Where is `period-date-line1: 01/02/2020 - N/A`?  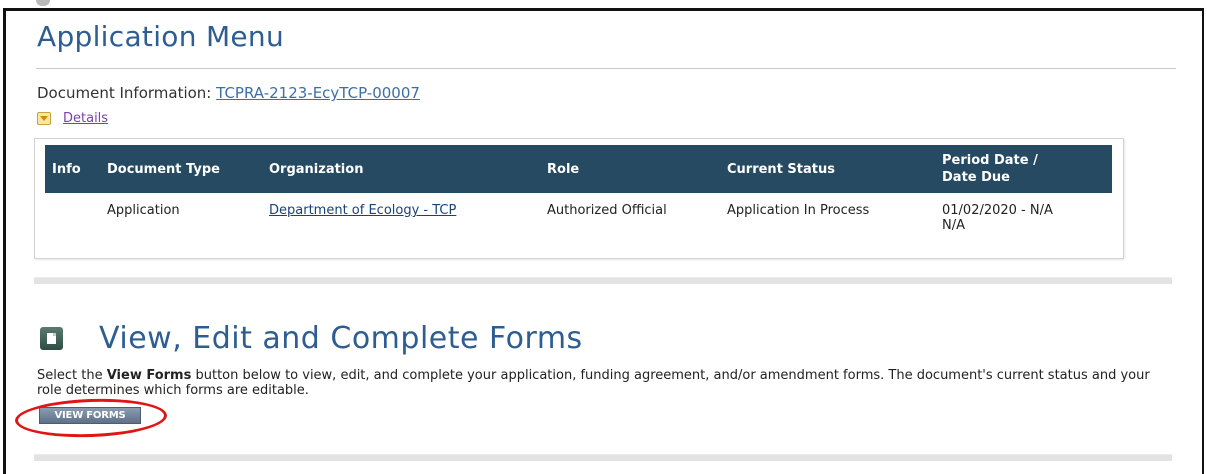
period-date-line1: 01/02/2020 - N/A is located at coordinates (997, 210).